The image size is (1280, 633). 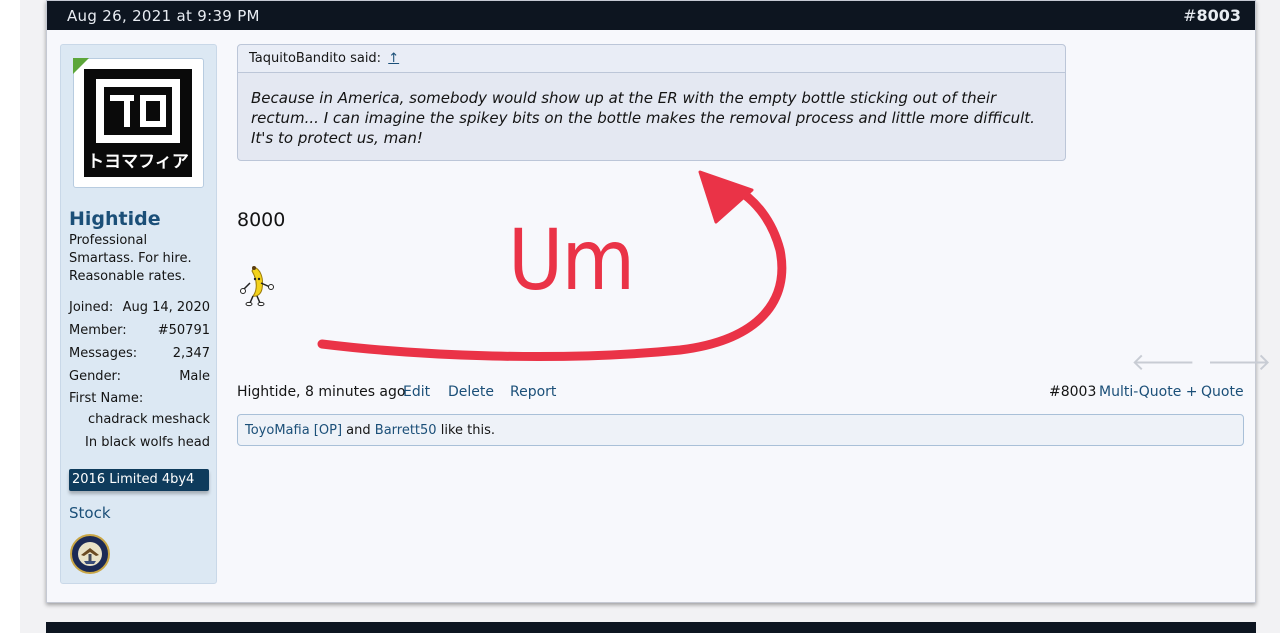 I want to click on previous-post-icon: 🡐, so click(x=1163, y=361).